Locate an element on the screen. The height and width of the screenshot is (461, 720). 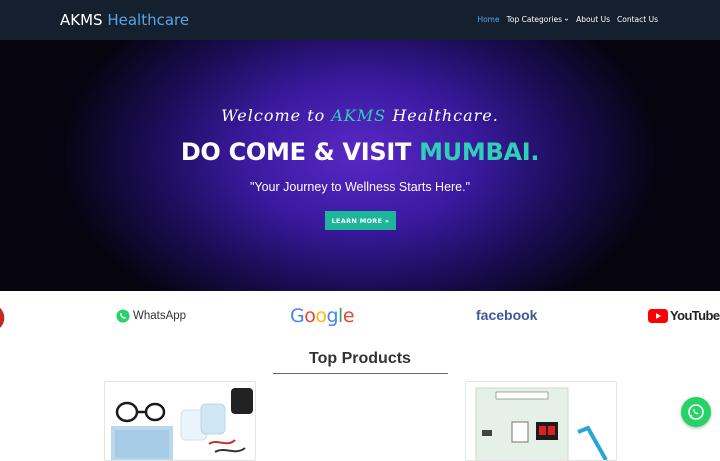
learn-more-button: LEARN MORE » is located at coordinates (360, 220).